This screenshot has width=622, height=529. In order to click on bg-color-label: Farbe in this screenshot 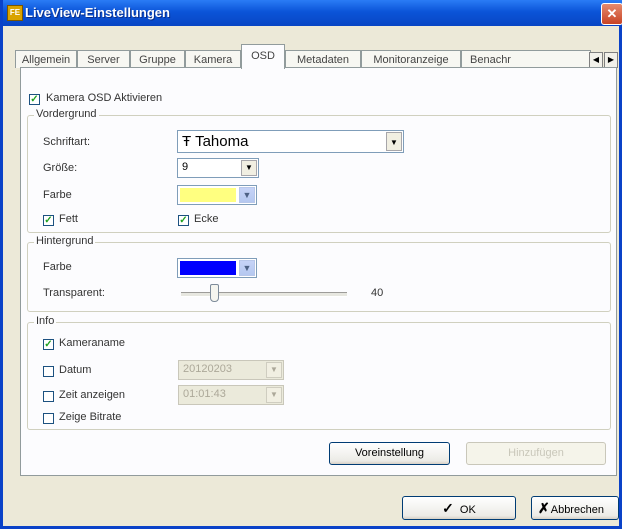, I will do `click(57, 267)`.